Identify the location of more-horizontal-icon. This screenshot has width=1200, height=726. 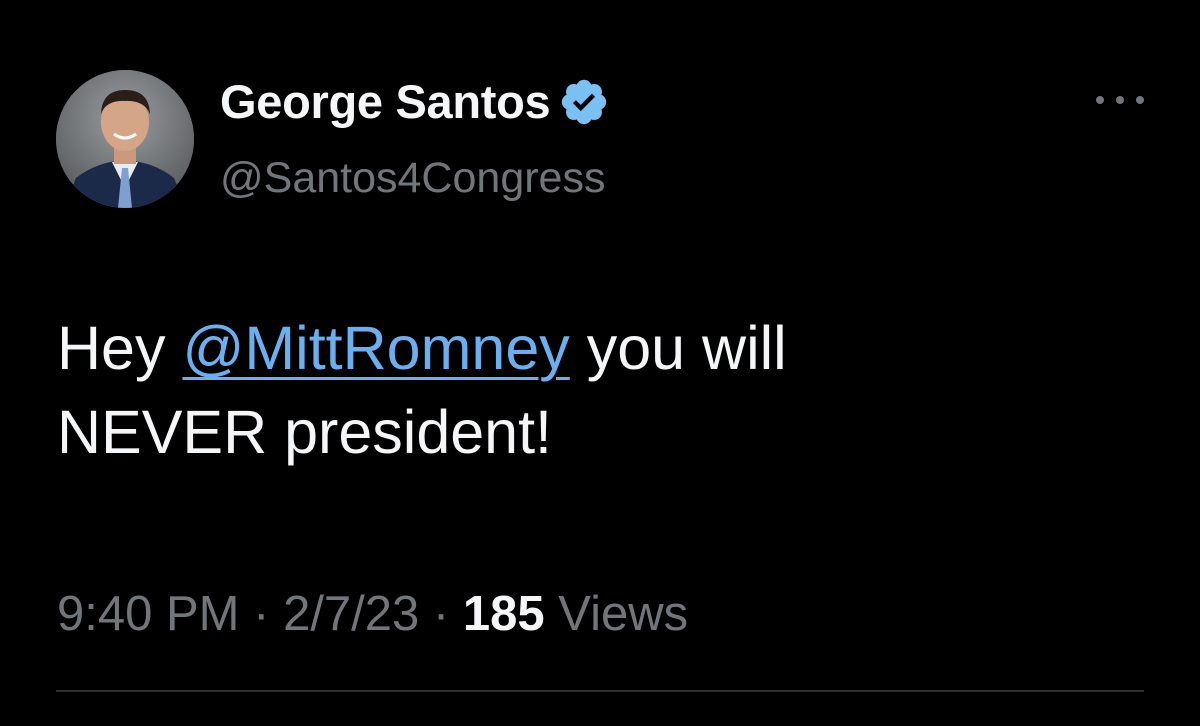
(1120, 100).